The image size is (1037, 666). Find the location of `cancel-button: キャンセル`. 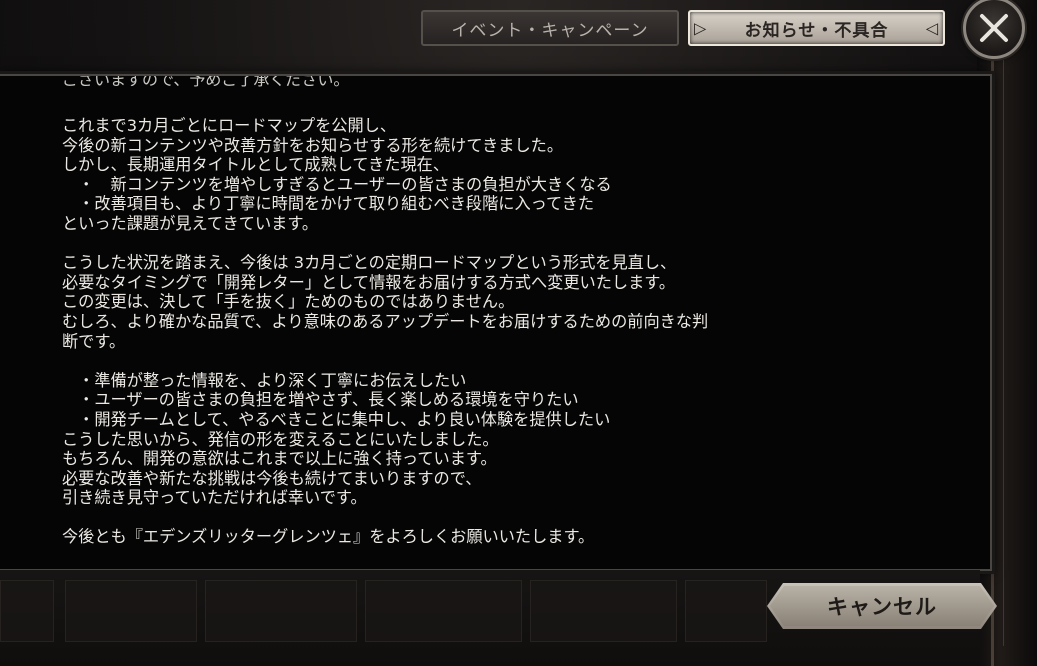

cancel-button: キャンセル is located at coordinates (882, 606).